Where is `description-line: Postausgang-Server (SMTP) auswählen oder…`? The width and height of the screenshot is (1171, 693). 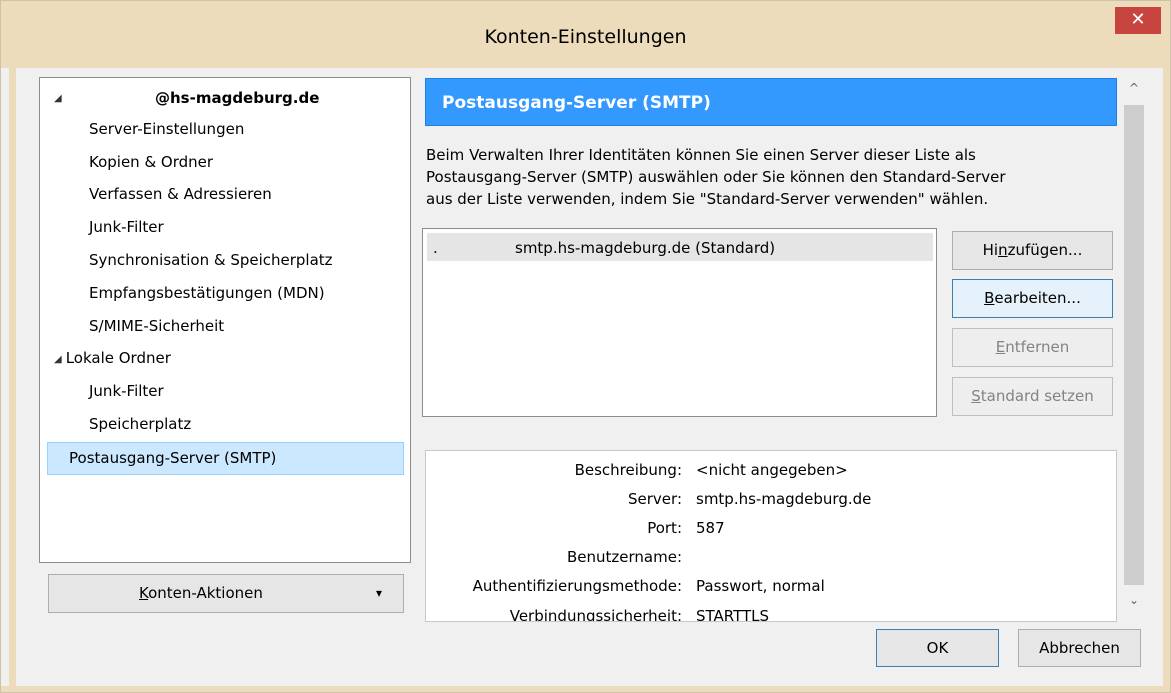 description-line: Postausgang-Server (SMTP) auswählen oder… is located at coordinates (716, 177).